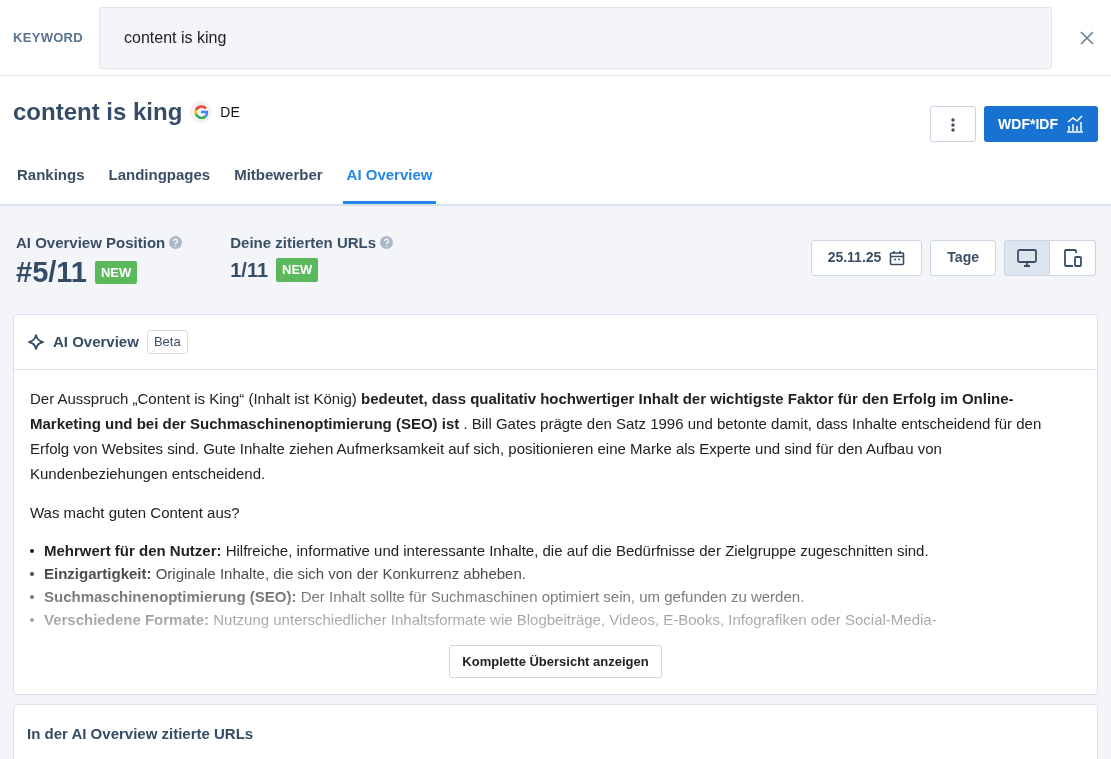 The height and width of the screenshot is (759, 1111). I want to click on sparkle-icon, so click(36, 341).